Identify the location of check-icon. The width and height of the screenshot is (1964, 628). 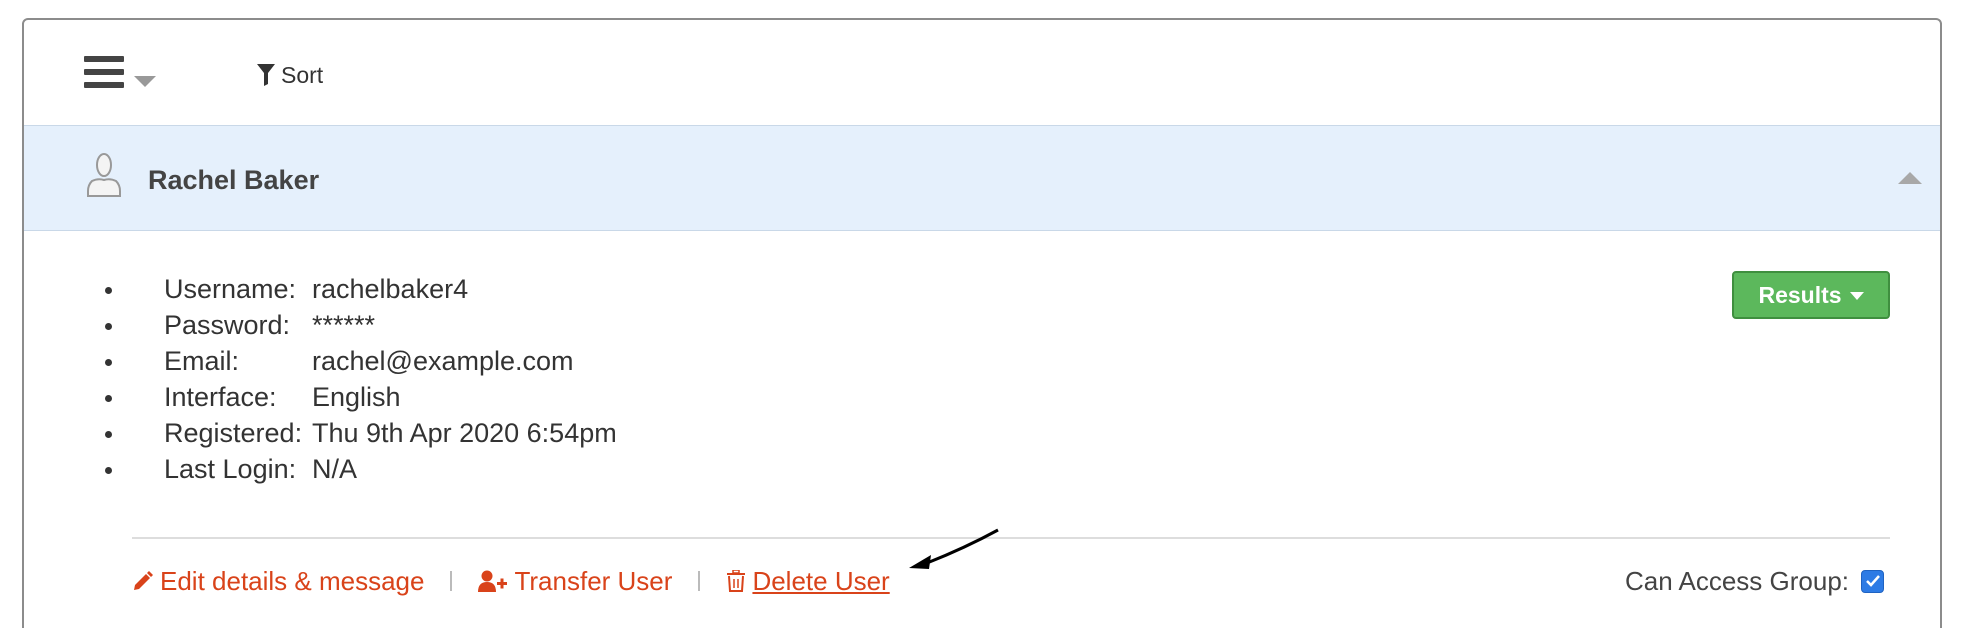
(1872, 581).